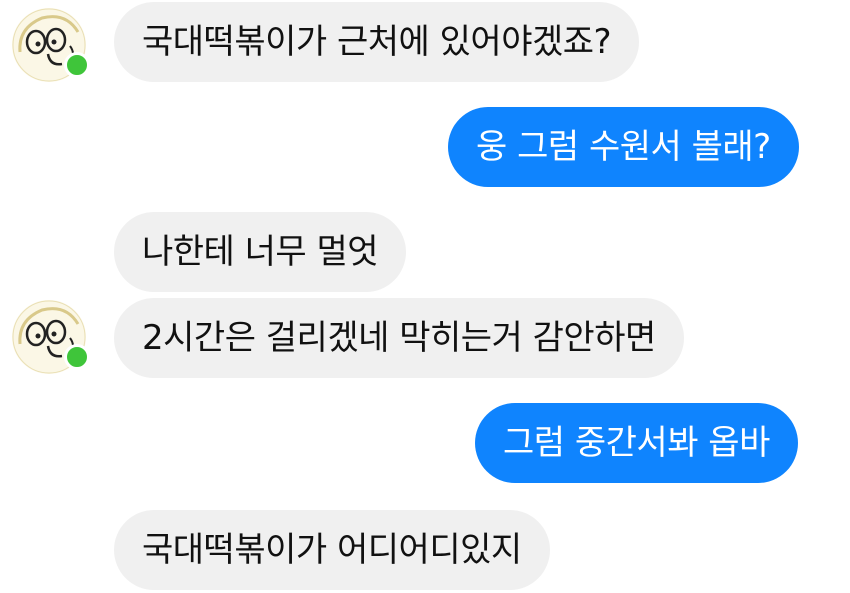 The width and height of the screenshot is (850, 593). I want to click on message-bubble: 2시간은 걸리겠네 막히는거 감안하면, so click(399, 338).